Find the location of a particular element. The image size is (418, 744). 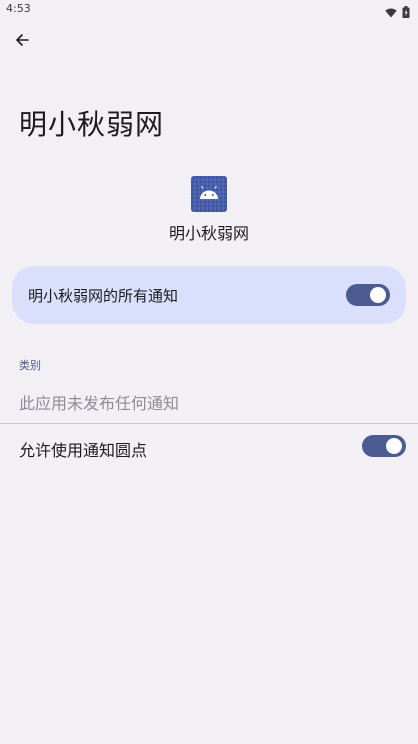

battery-icon is located at coordinates (406, 12).